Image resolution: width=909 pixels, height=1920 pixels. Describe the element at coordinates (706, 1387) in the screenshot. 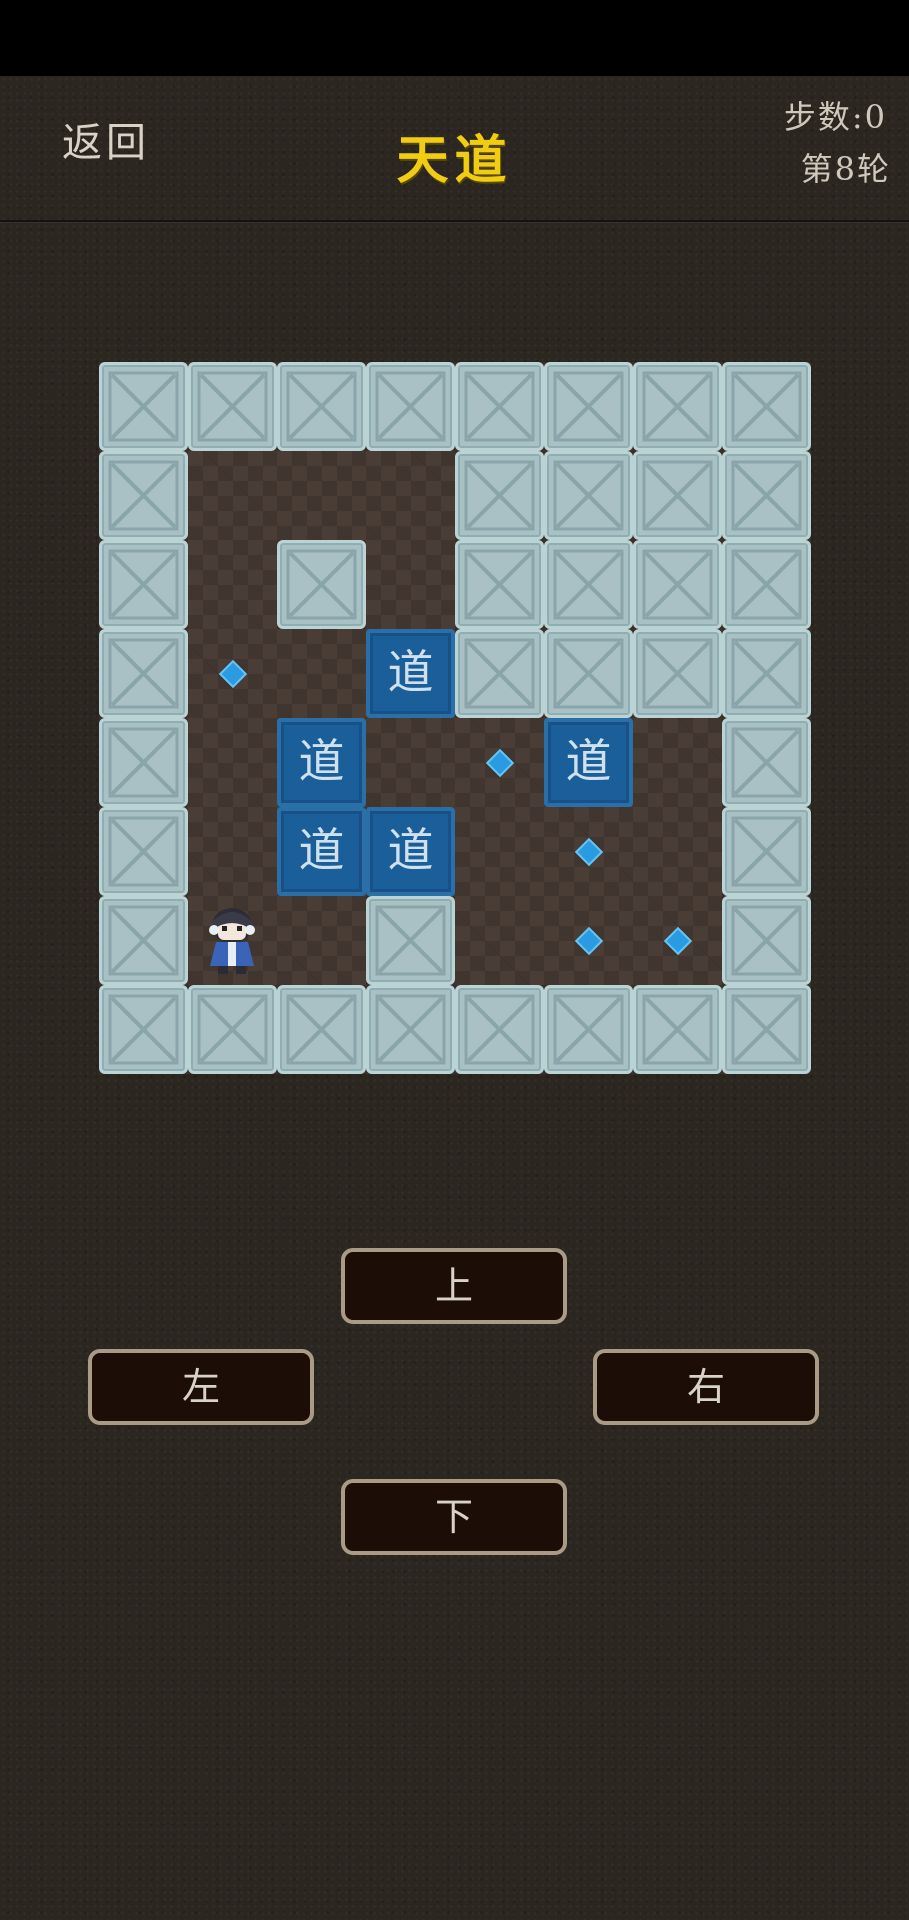

I see `right-button: 右` at that location.